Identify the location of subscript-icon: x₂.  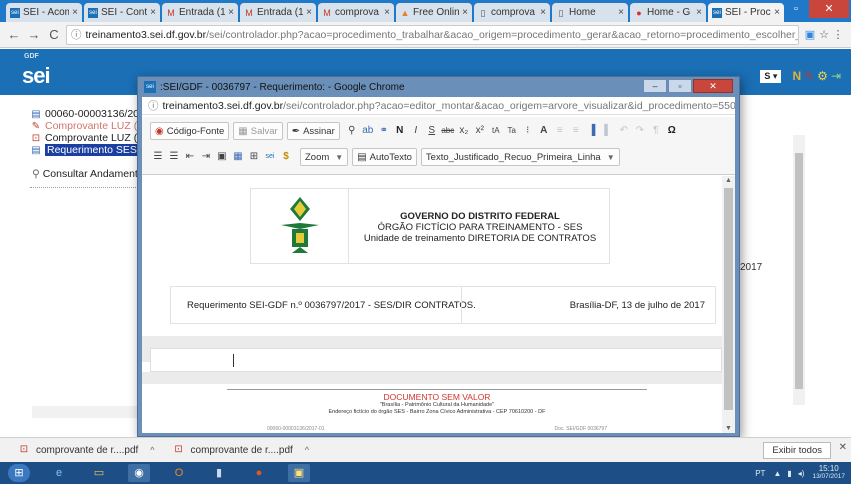
(464, 131).